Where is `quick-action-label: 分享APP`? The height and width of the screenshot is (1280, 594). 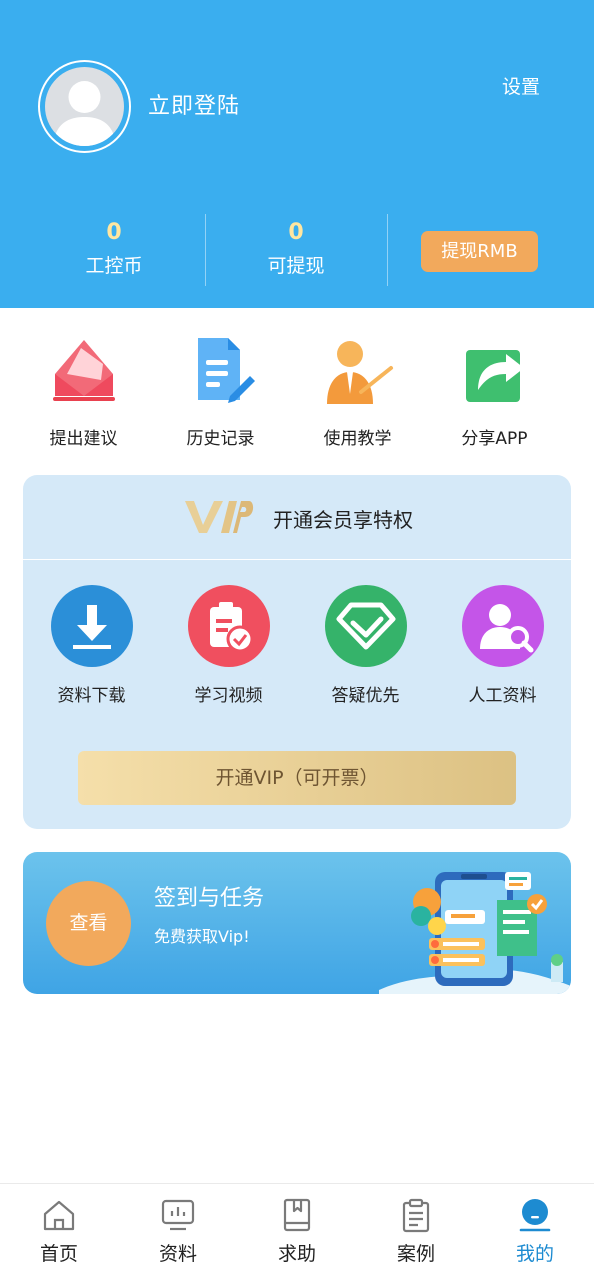
quick-action-label: 分享APP is located at coordinates (494, 439).